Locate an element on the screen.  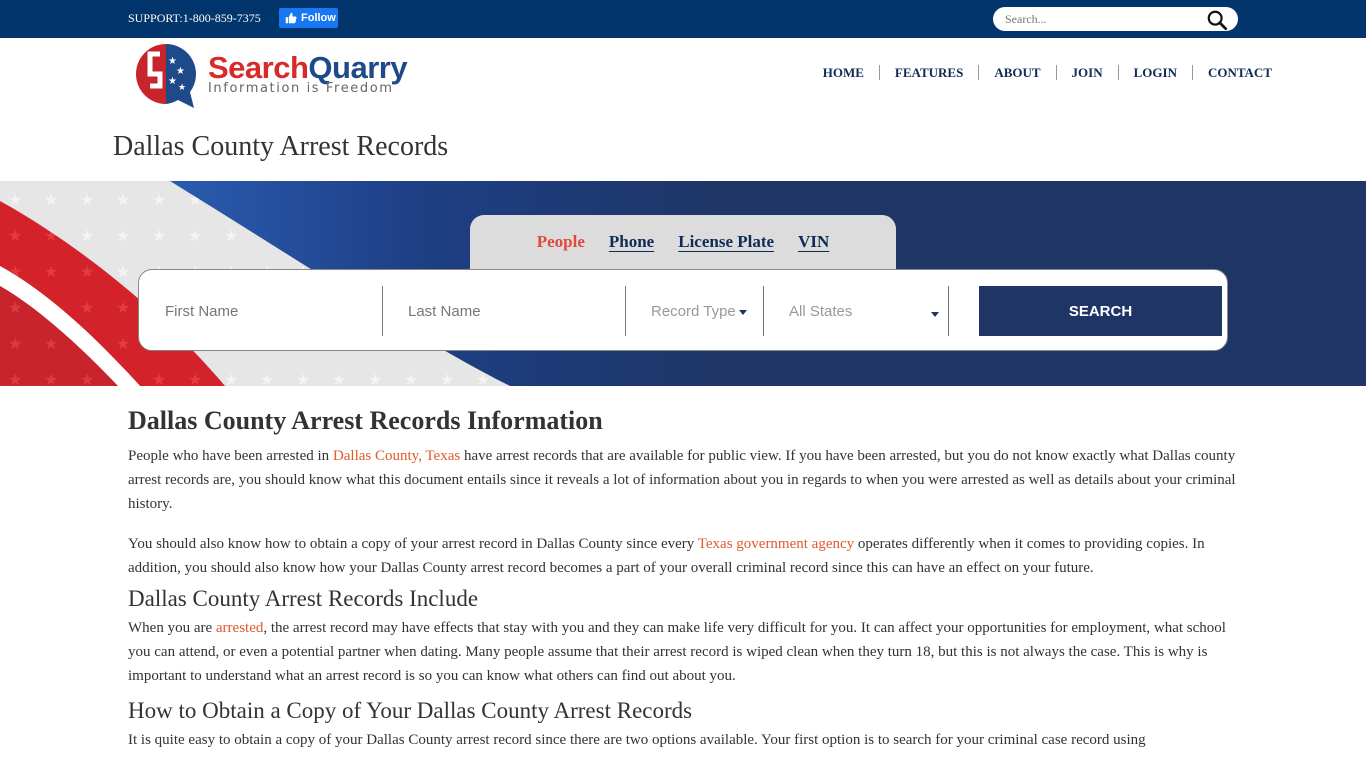
record-type-select: Record Type is located at coordinates (706, 311).